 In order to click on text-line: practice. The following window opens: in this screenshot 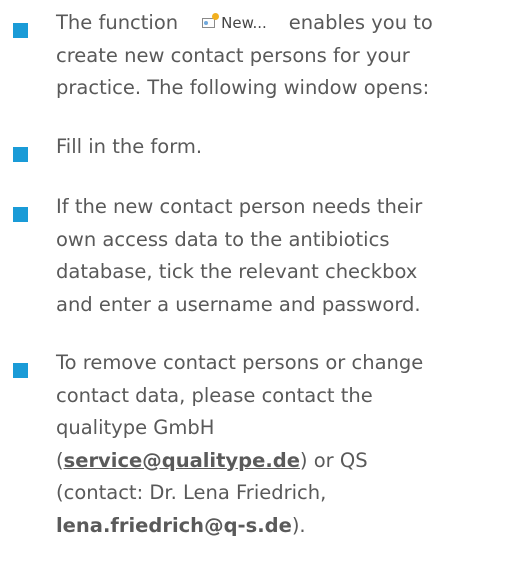, I will do `click(243, 87)`.